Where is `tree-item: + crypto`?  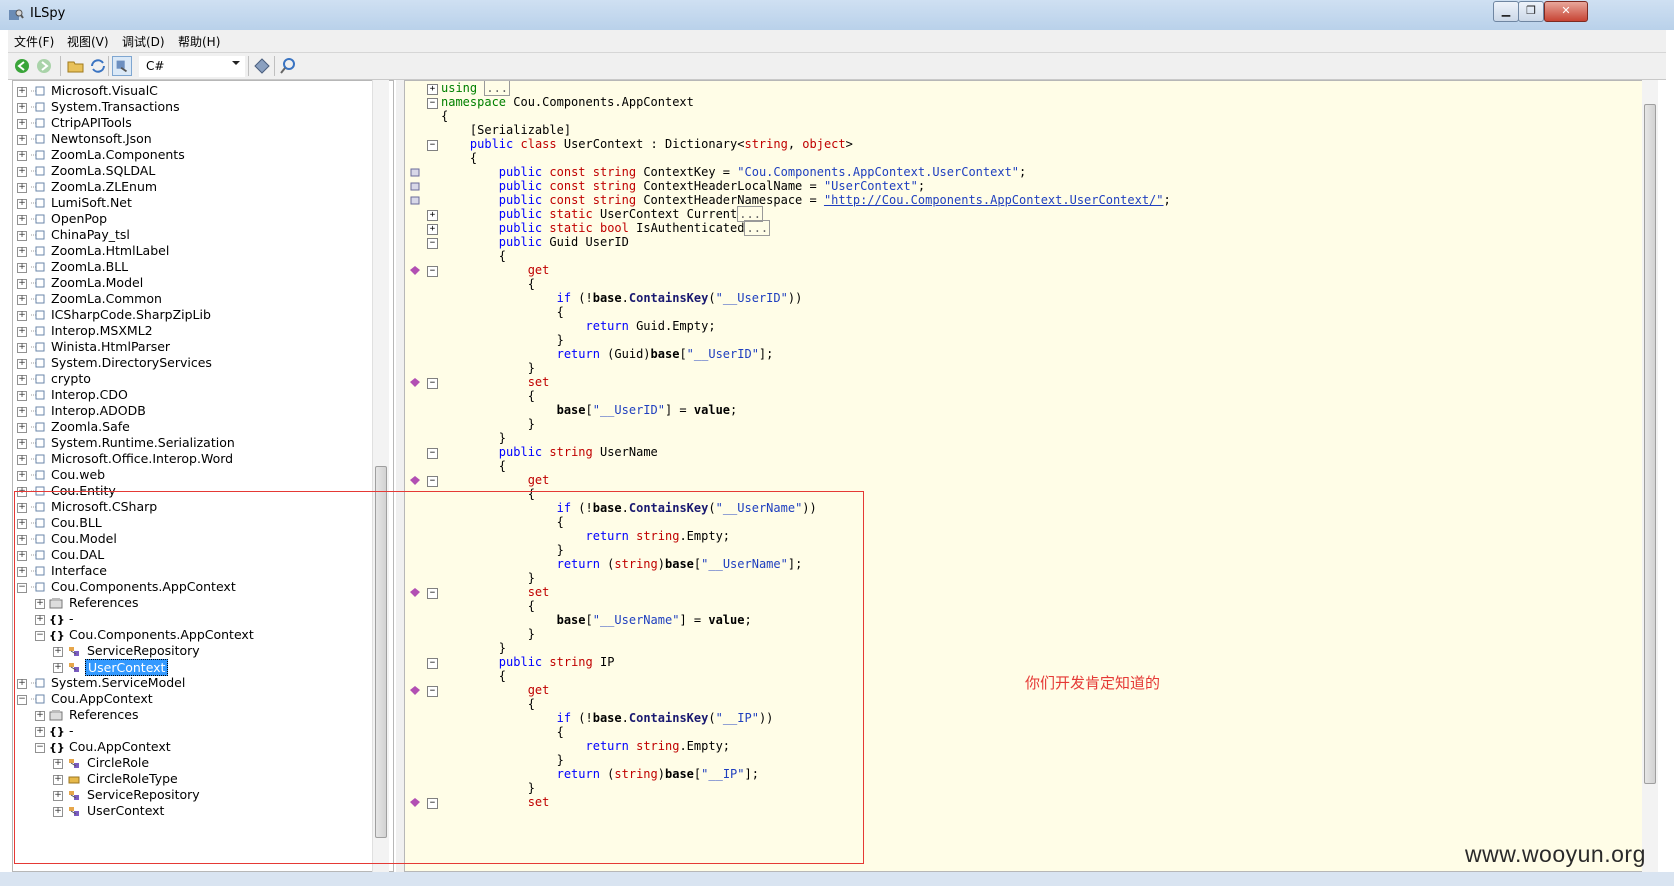
tree-item: + crypto is located at coordinates (198, 379).